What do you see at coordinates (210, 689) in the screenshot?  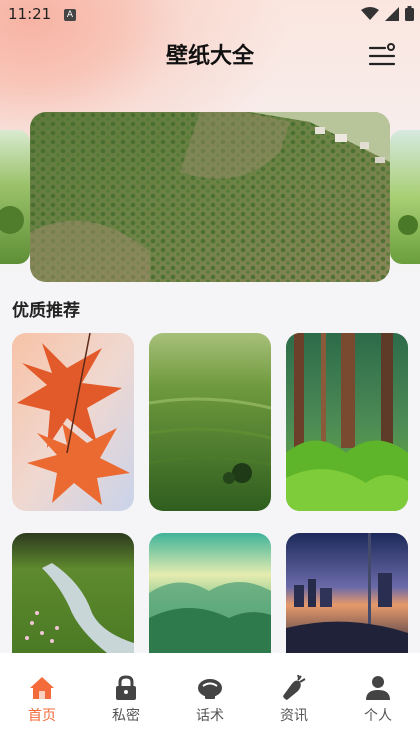 I see `chat-bowl-icon` at bounding box center [210, 689].